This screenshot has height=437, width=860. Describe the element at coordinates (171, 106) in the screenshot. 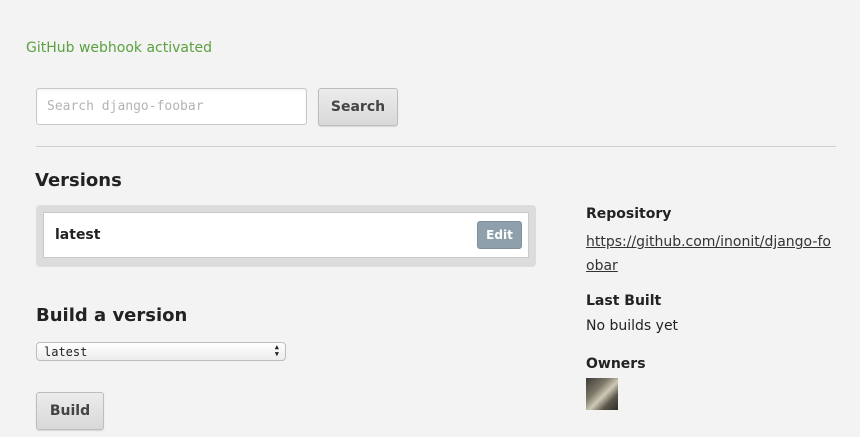

I see `search-input` at that location.